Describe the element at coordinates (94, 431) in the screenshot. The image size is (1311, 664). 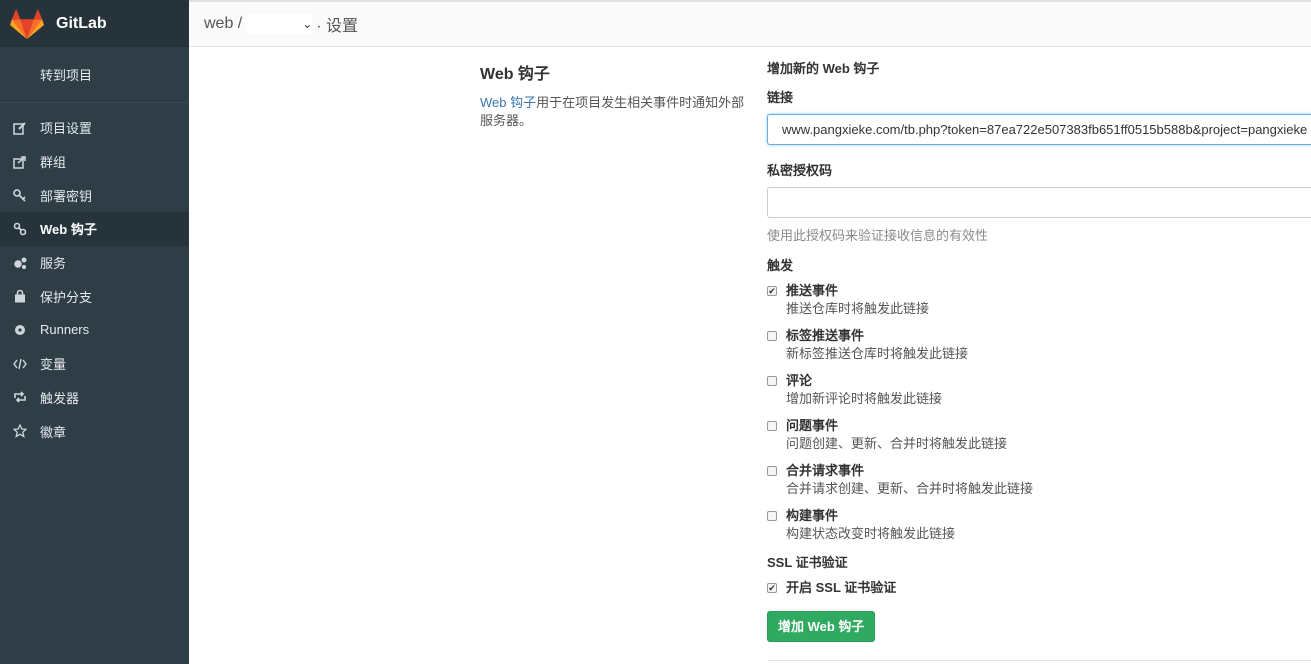
I see `sidebar-item-badges: 徽章` at that location.